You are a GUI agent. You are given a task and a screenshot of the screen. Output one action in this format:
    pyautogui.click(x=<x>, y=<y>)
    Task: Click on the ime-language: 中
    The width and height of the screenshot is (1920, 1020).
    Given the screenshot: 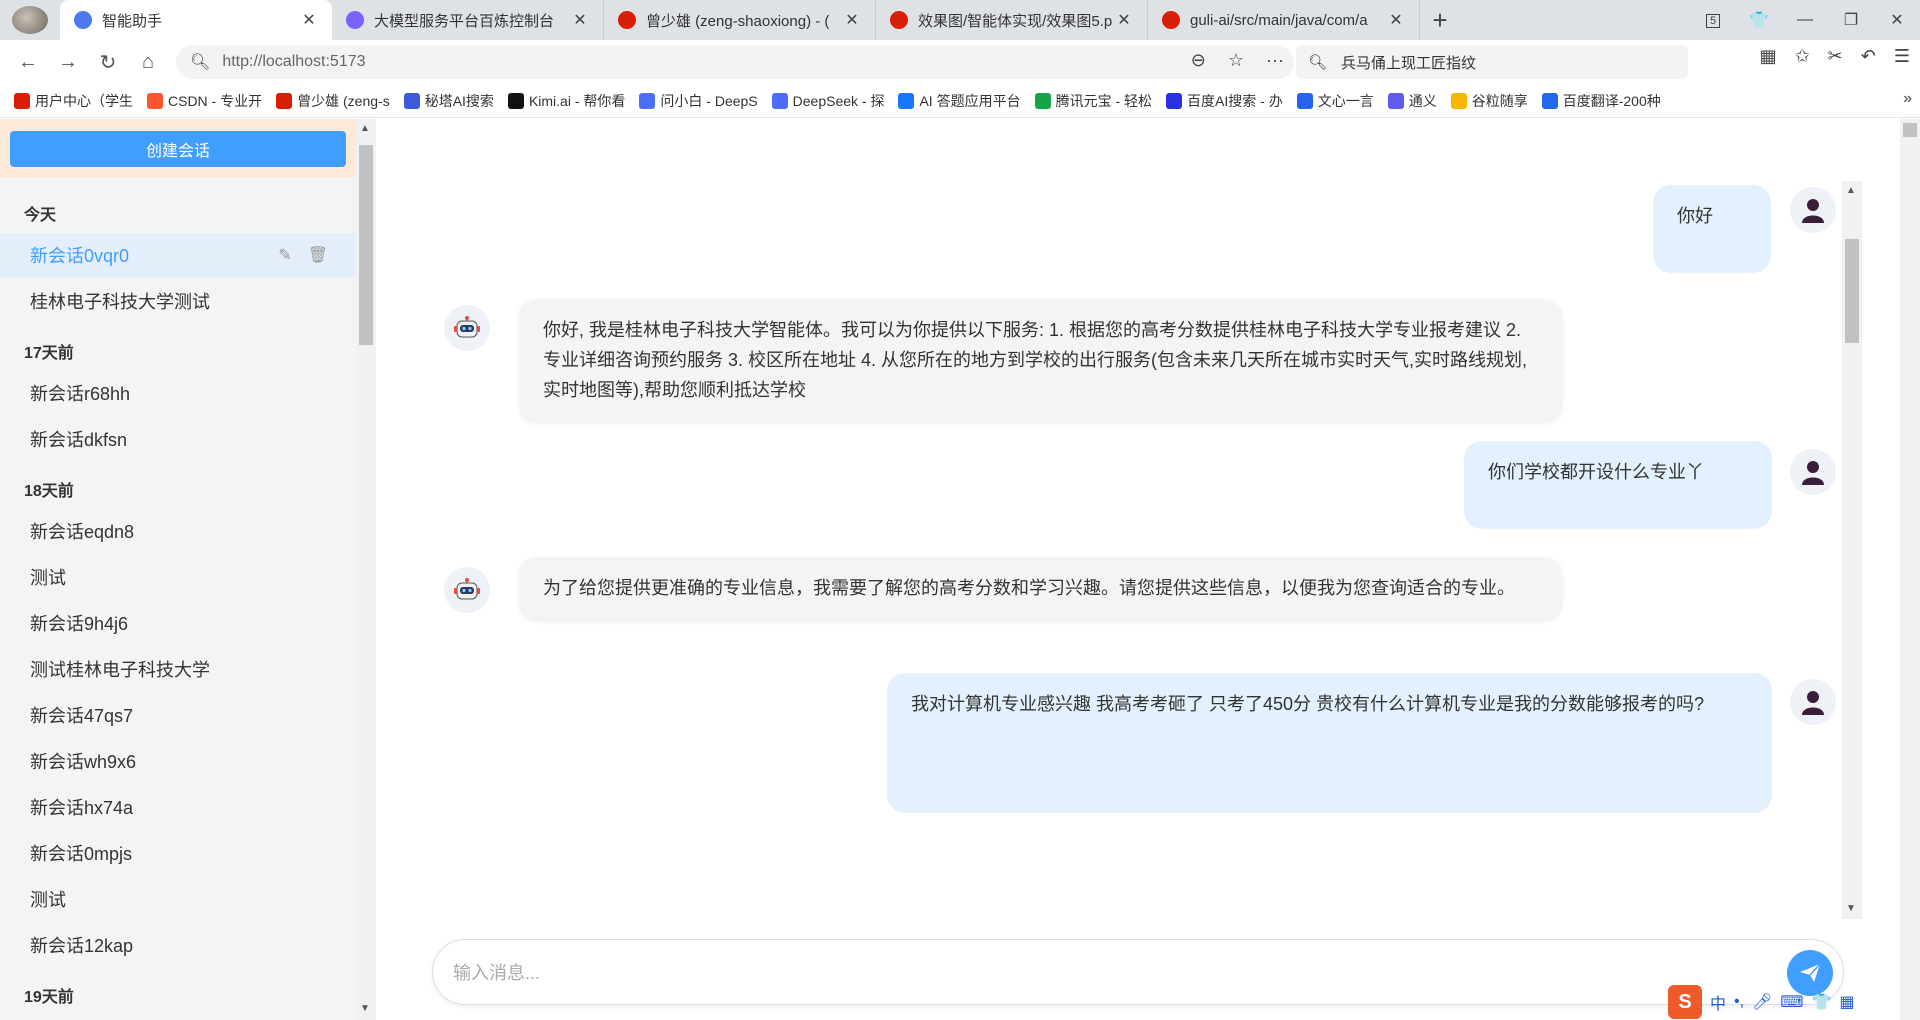 What is the action you would take?
    pyautogui.click(x=1718, y=1002)
    